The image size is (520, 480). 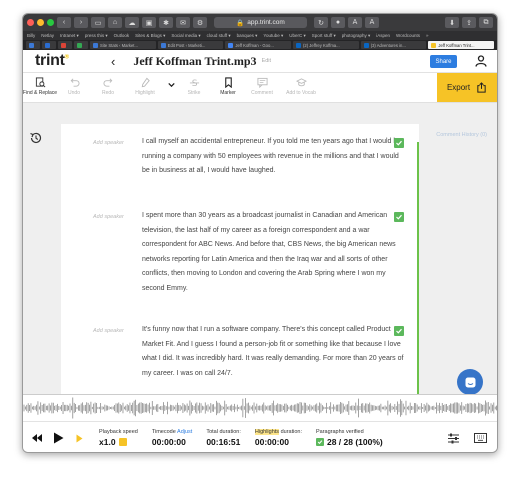 What do you see at coordinates (74, 84) in the screenshot?
I see `undo-tool: Undo` at bounding box center [74, 84].